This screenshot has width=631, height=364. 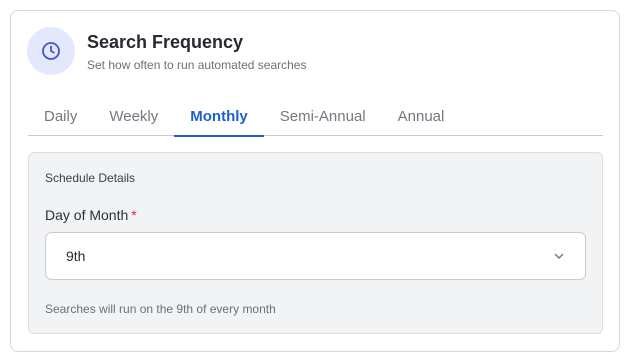 I want to click on required-marker: *, so click(x=134, y=215).